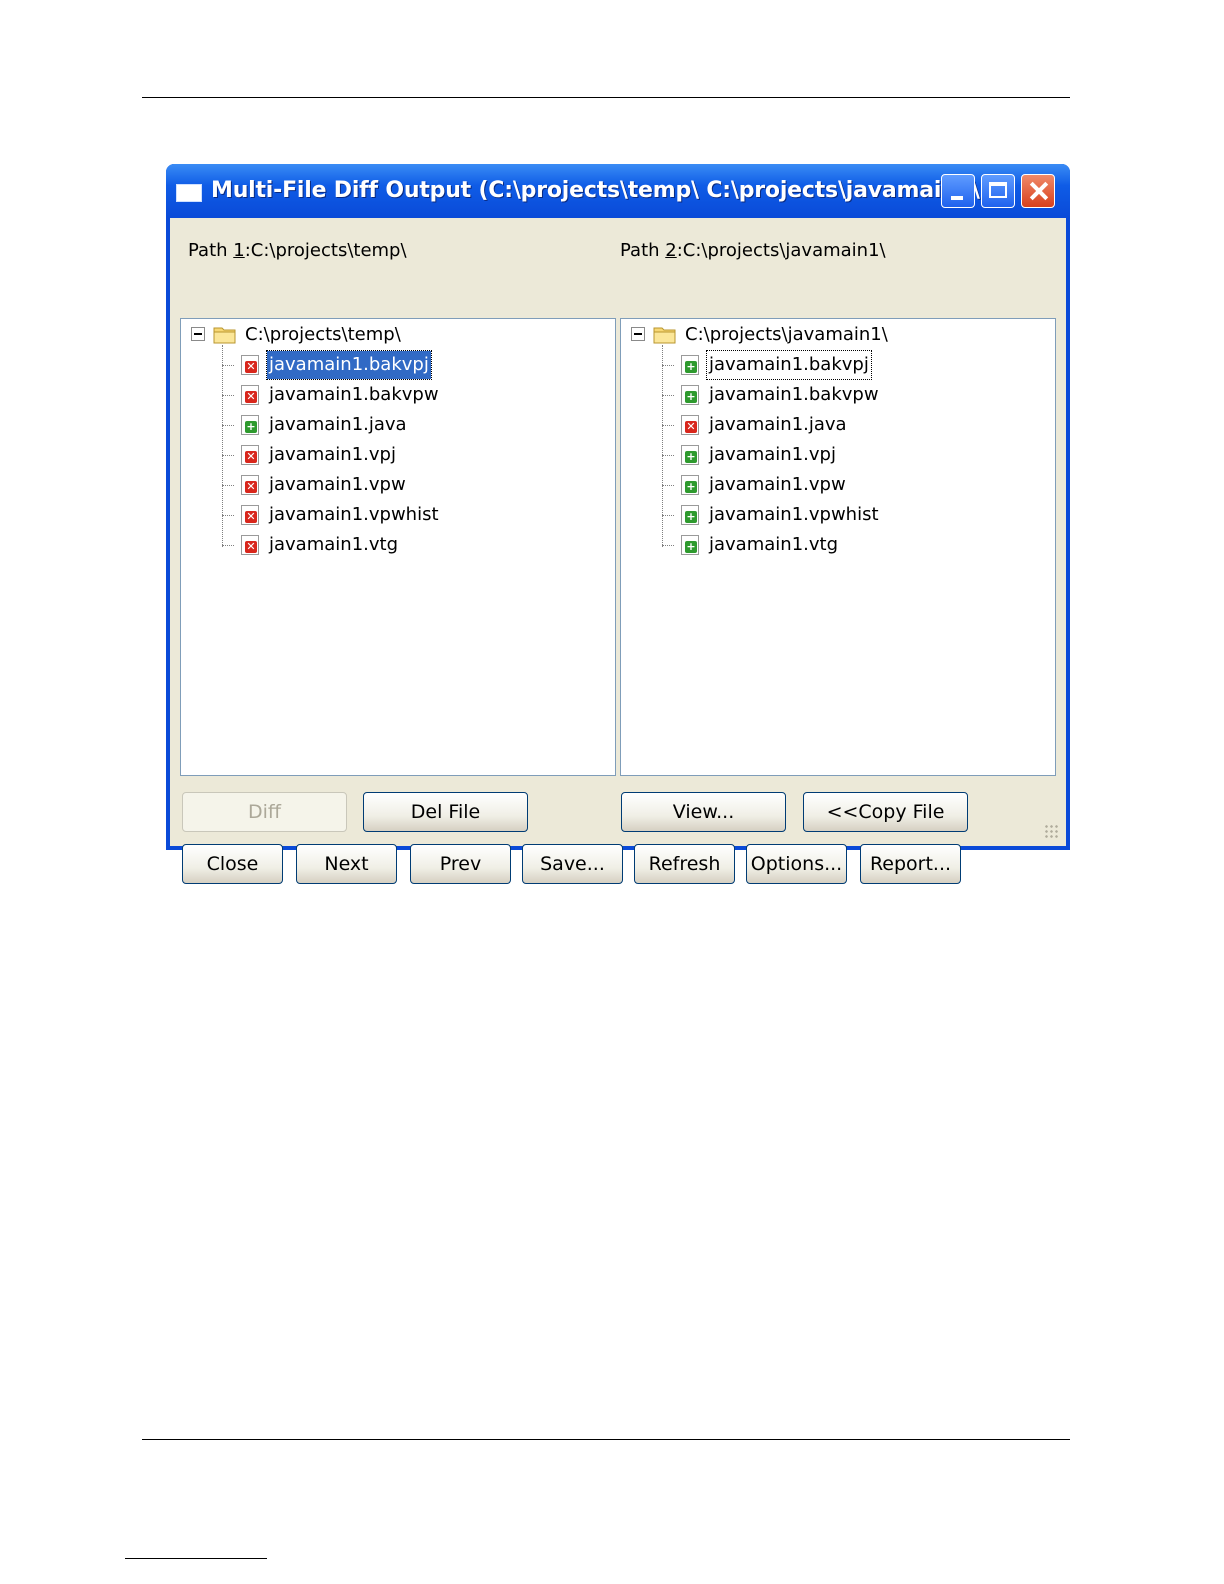  What do you see at coordinates (346, 864) in the screenshot?
I see `next-button: Next` at bounding box center [346, 864].